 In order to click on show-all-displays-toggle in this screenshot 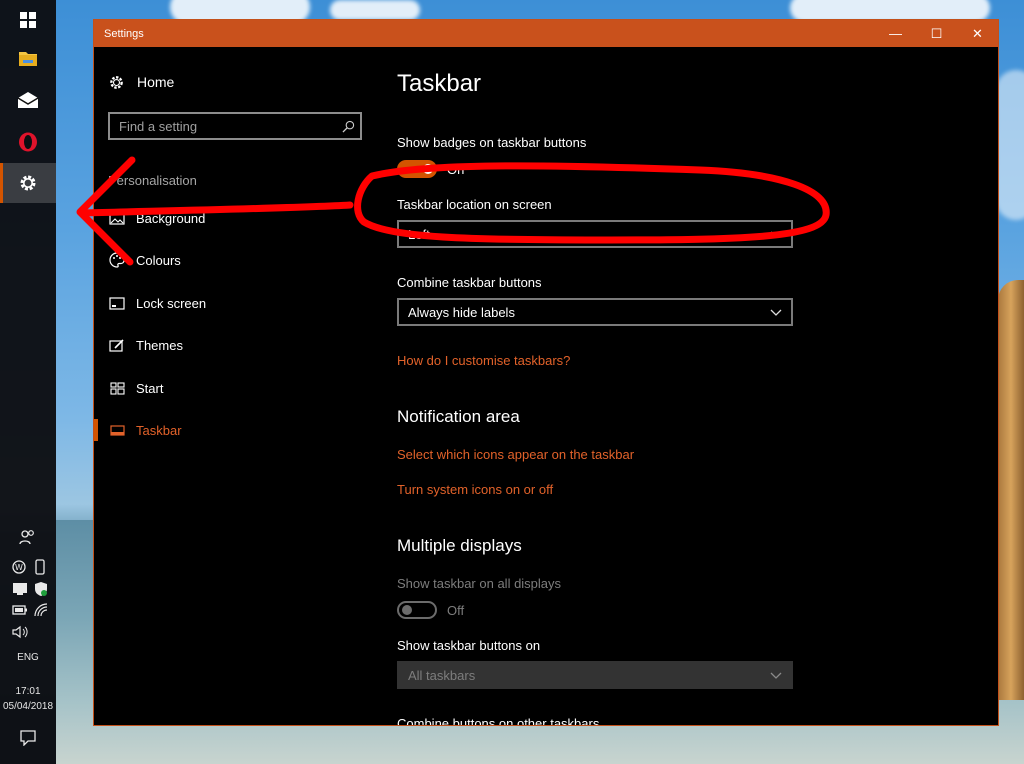, I will do `click(417, 610)`.